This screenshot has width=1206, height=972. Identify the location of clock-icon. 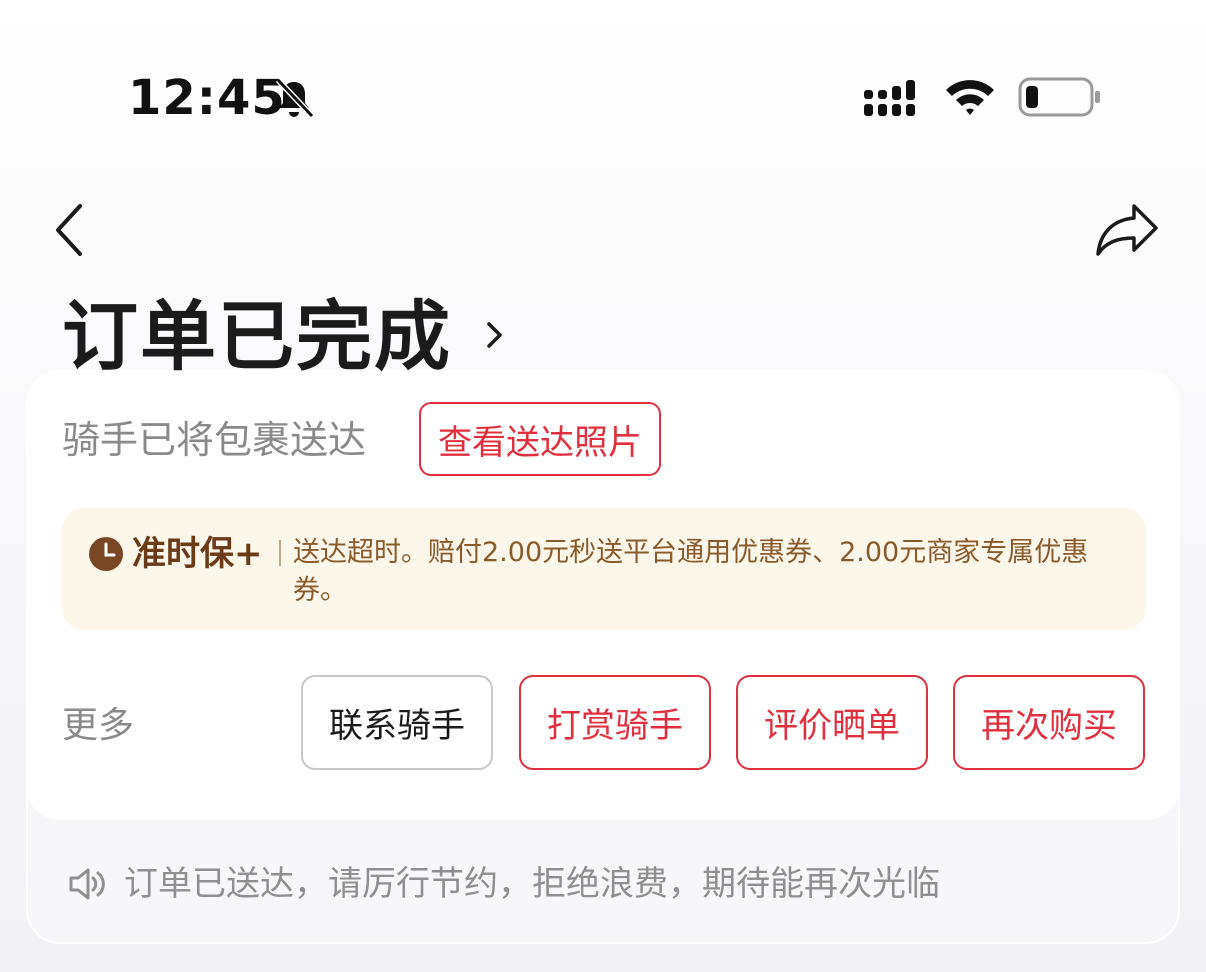
(106, 554).